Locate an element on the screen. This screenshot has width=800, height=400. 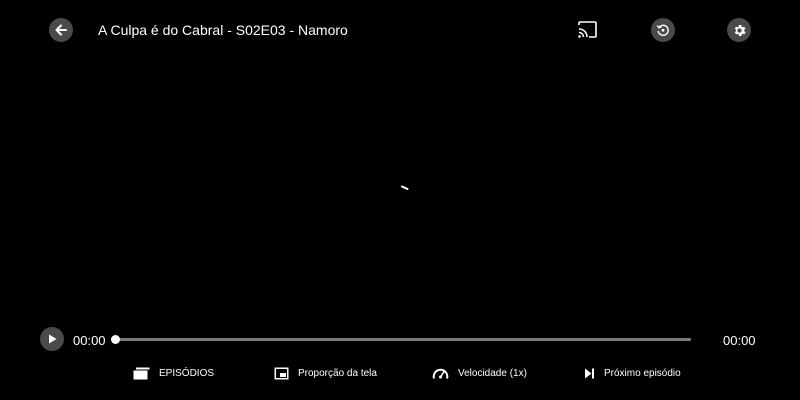
cast-button is located at coordinates (587, 29).